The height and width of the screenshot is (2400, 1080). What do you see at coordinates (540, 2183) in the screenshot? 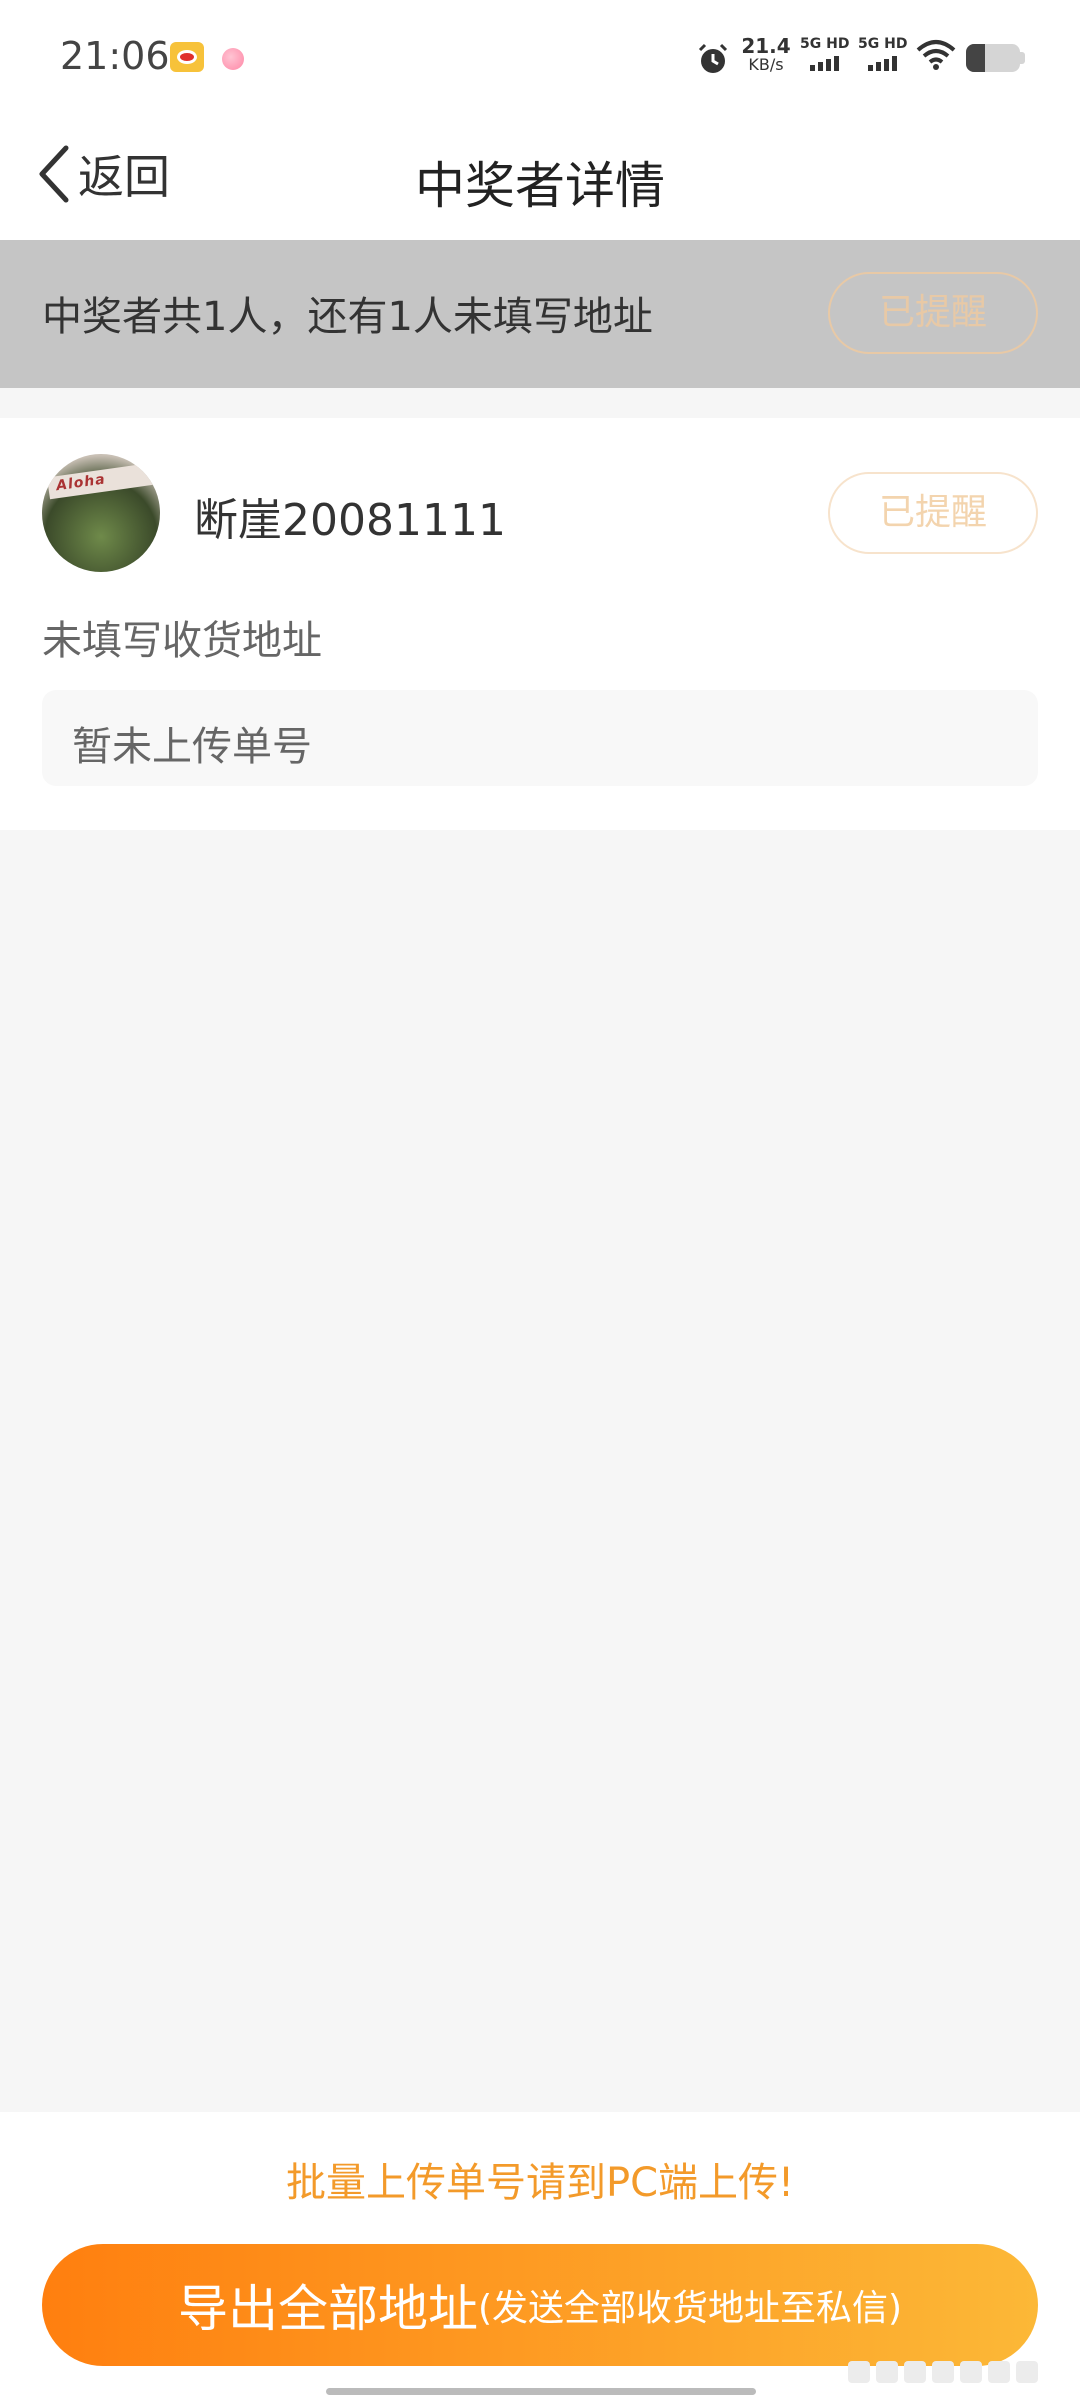
I see `batch-upload-hint: 批量上传单号请到PC端上传!` at bounding box center [540, 2183].